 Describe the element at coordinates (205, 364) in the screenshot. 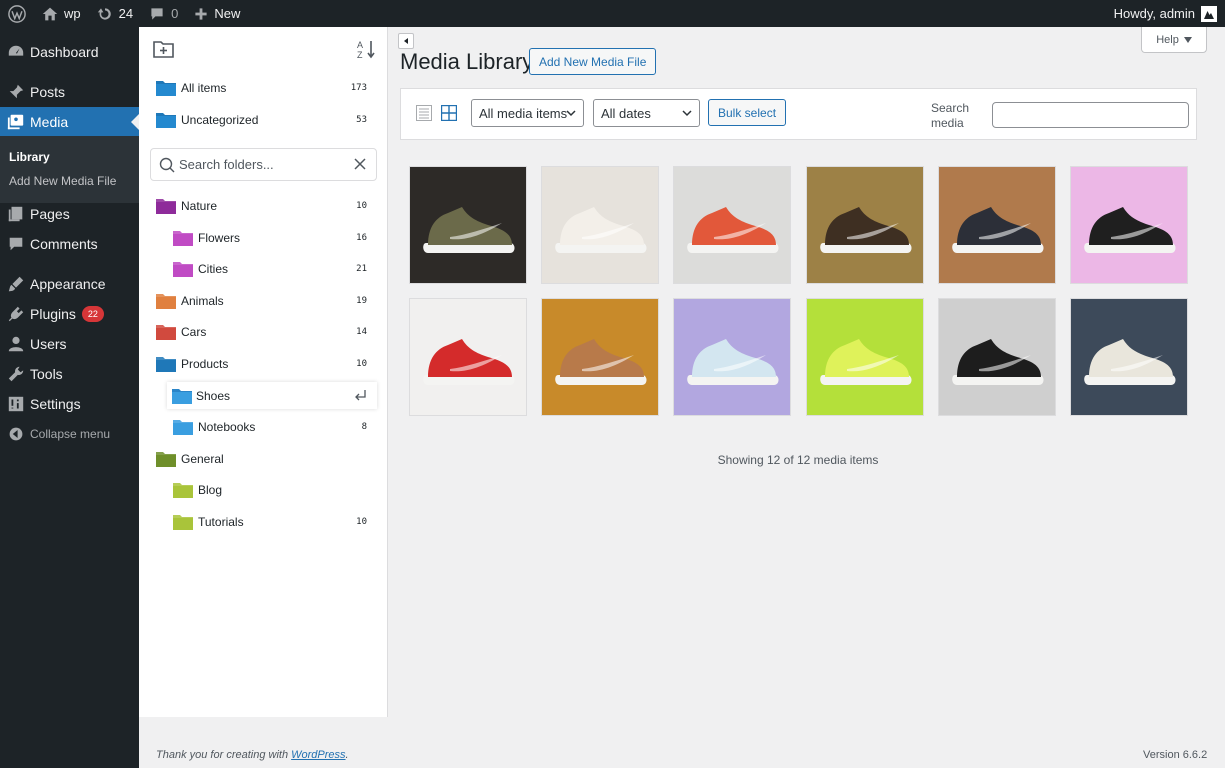

I see `folder-label: Products` at that location.